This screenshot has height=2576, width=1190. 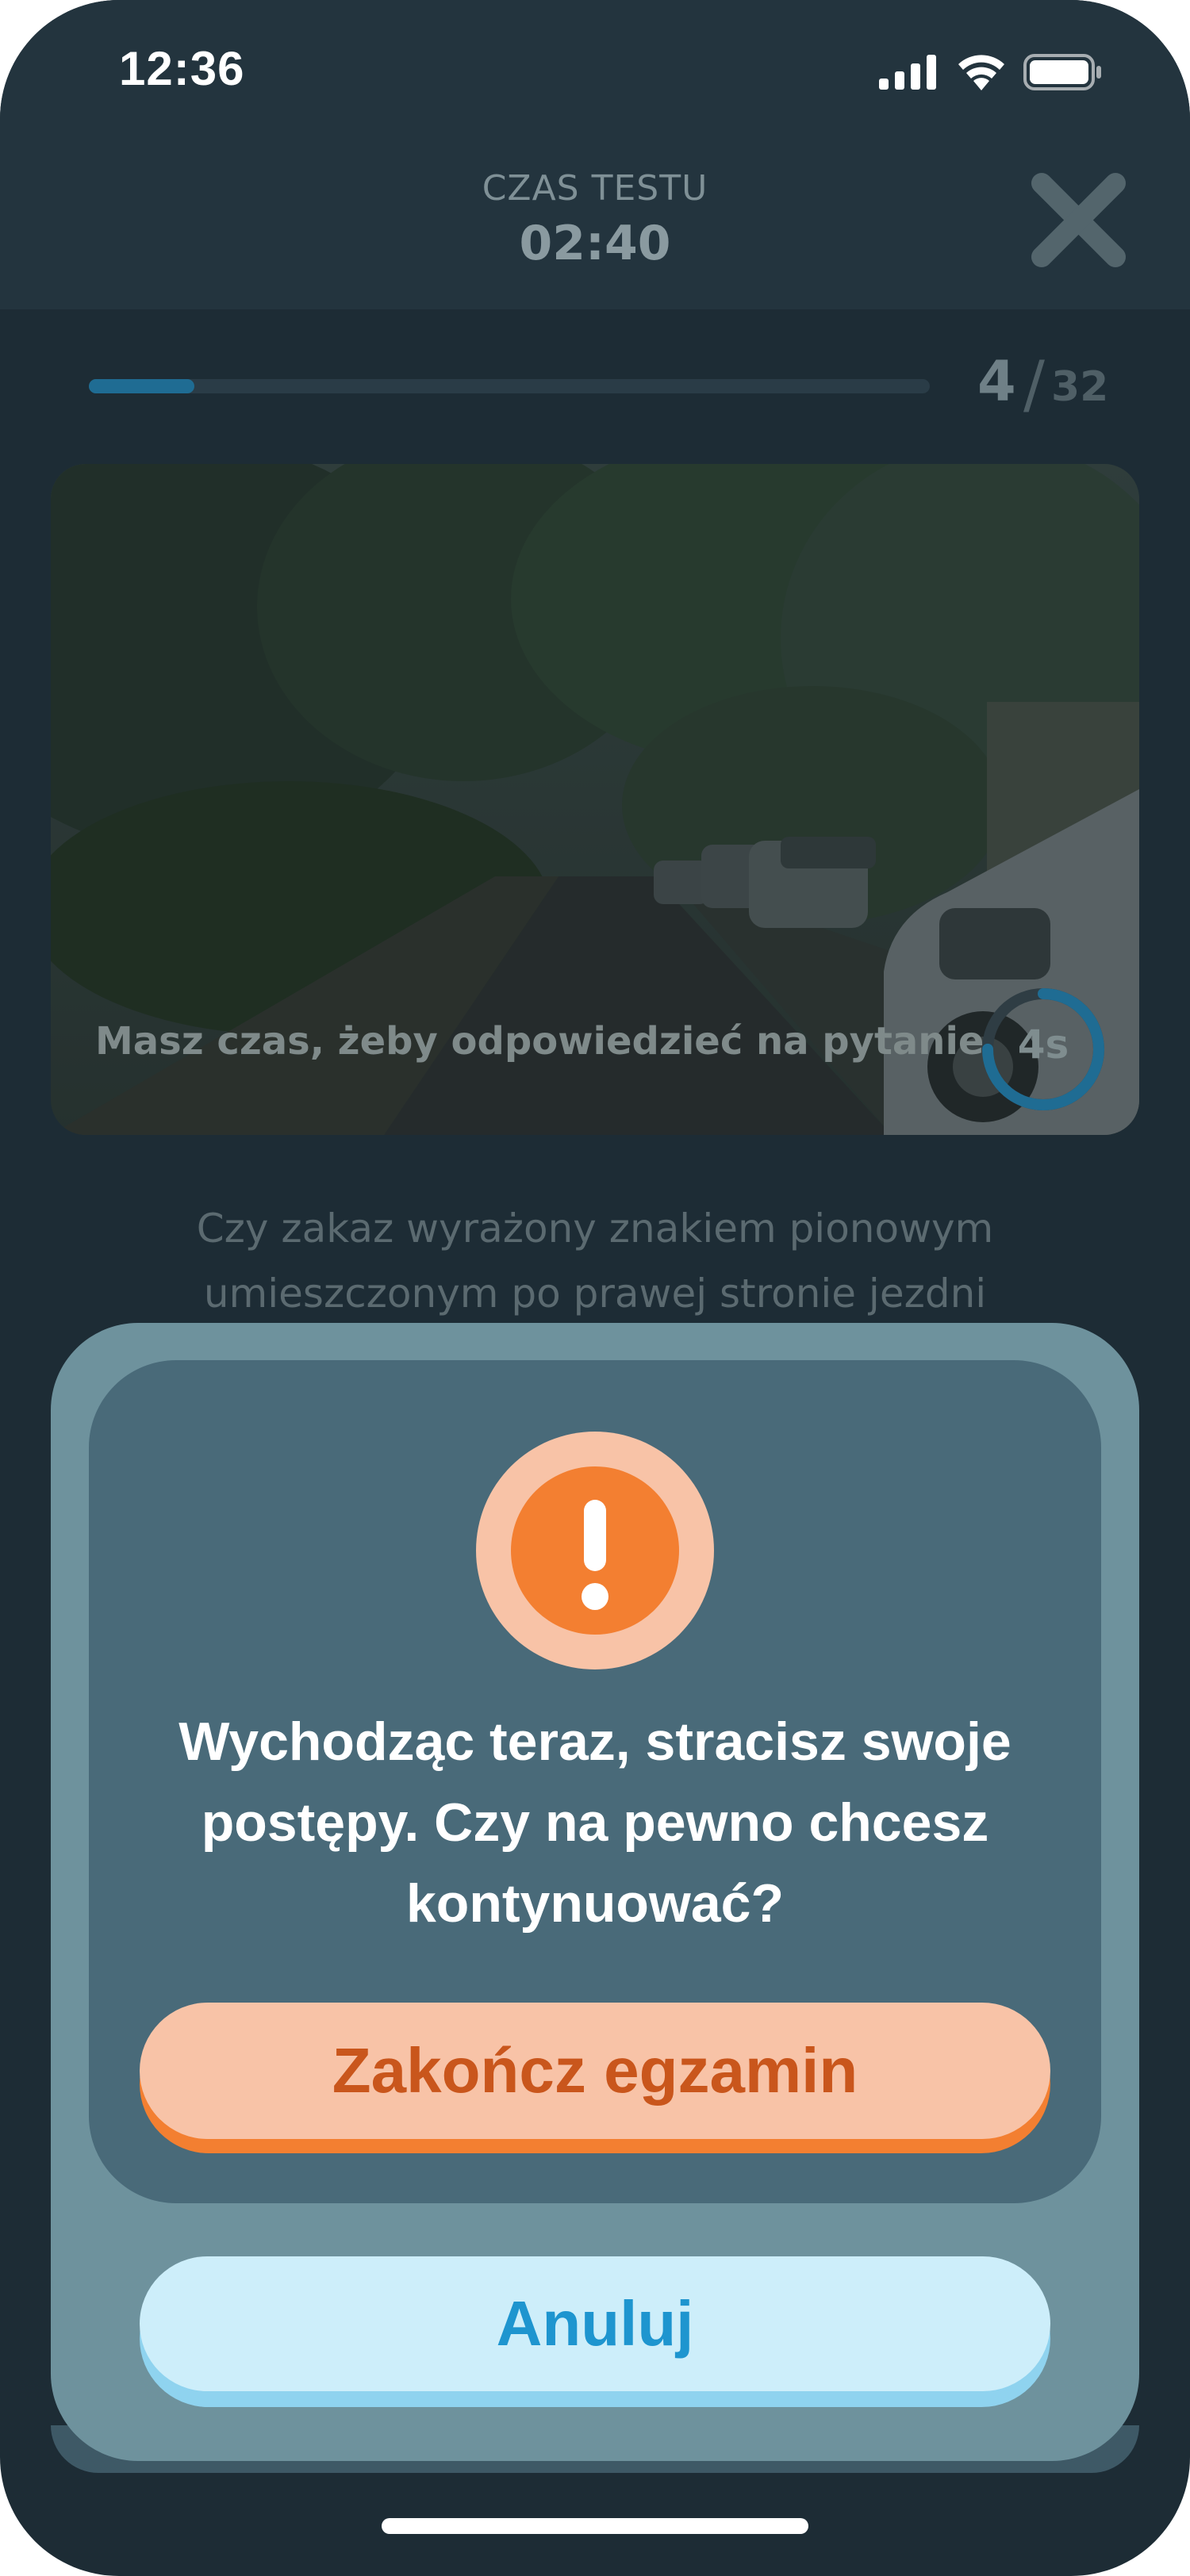 What do you see at coordinates (595, 244) in the screenshot?
I see `test-timer: 02:40` at bounding box center [595, 244].